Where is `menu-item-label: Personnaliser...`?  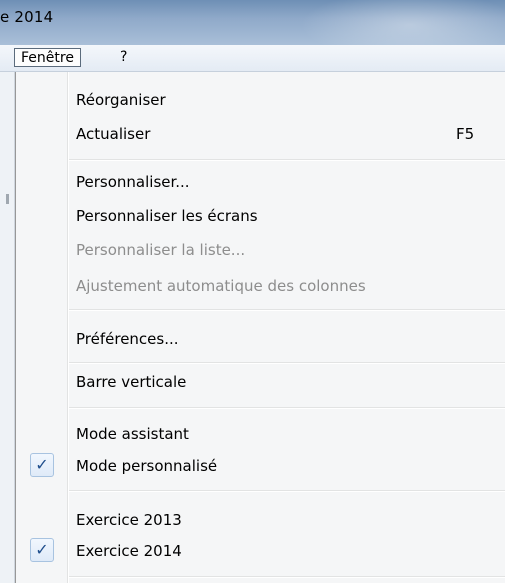
menu-item-label: Personnaliser... is located at coordinates (133, 182).